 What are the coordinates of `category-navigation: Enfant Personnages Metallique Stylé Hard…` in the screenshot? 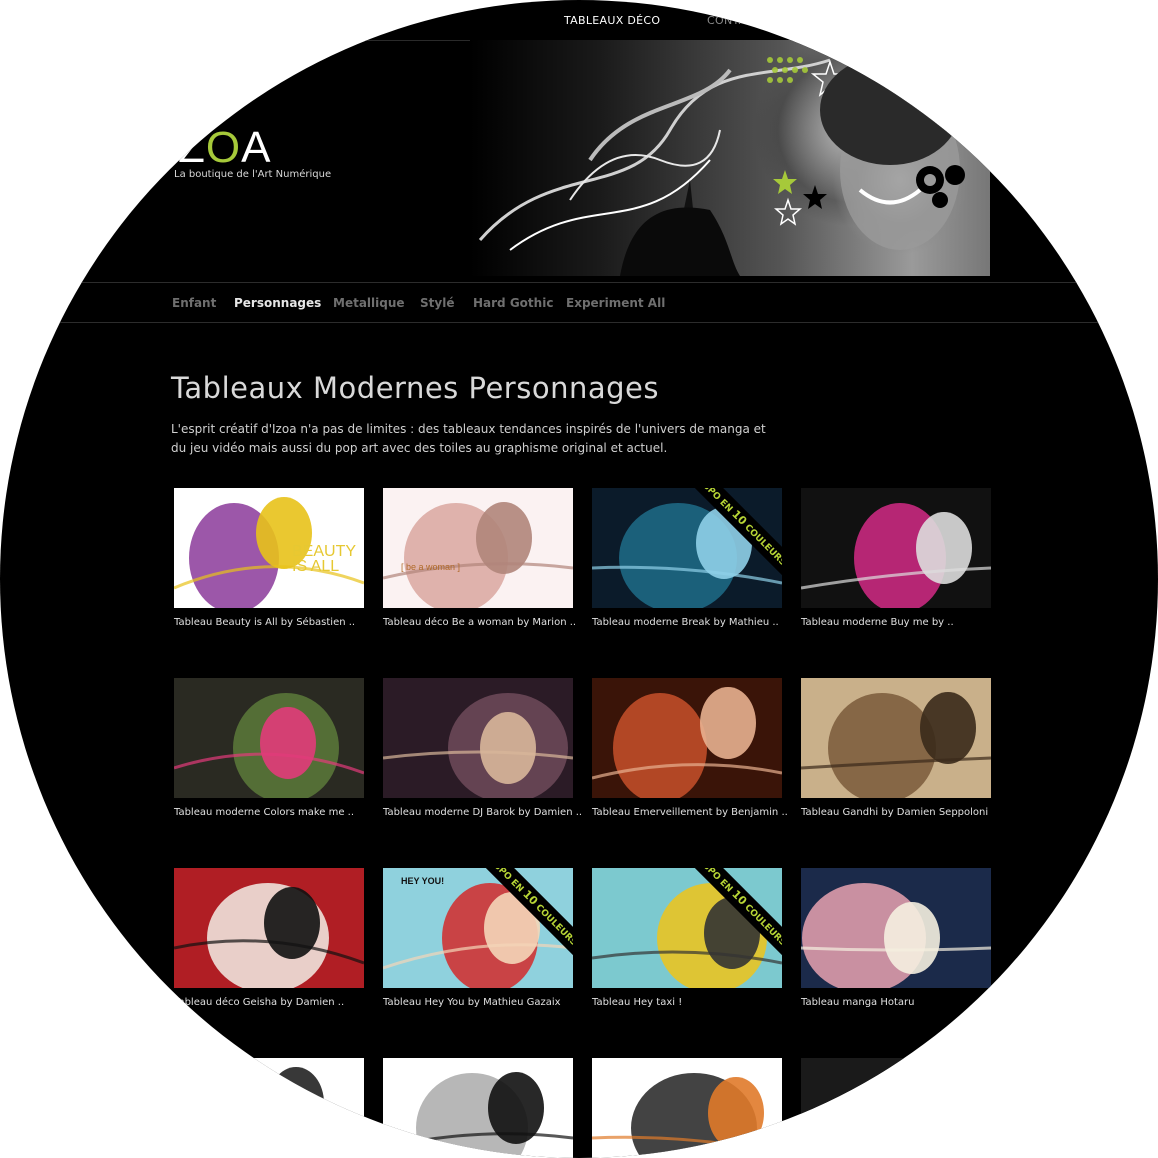 It's located at (579, 302).